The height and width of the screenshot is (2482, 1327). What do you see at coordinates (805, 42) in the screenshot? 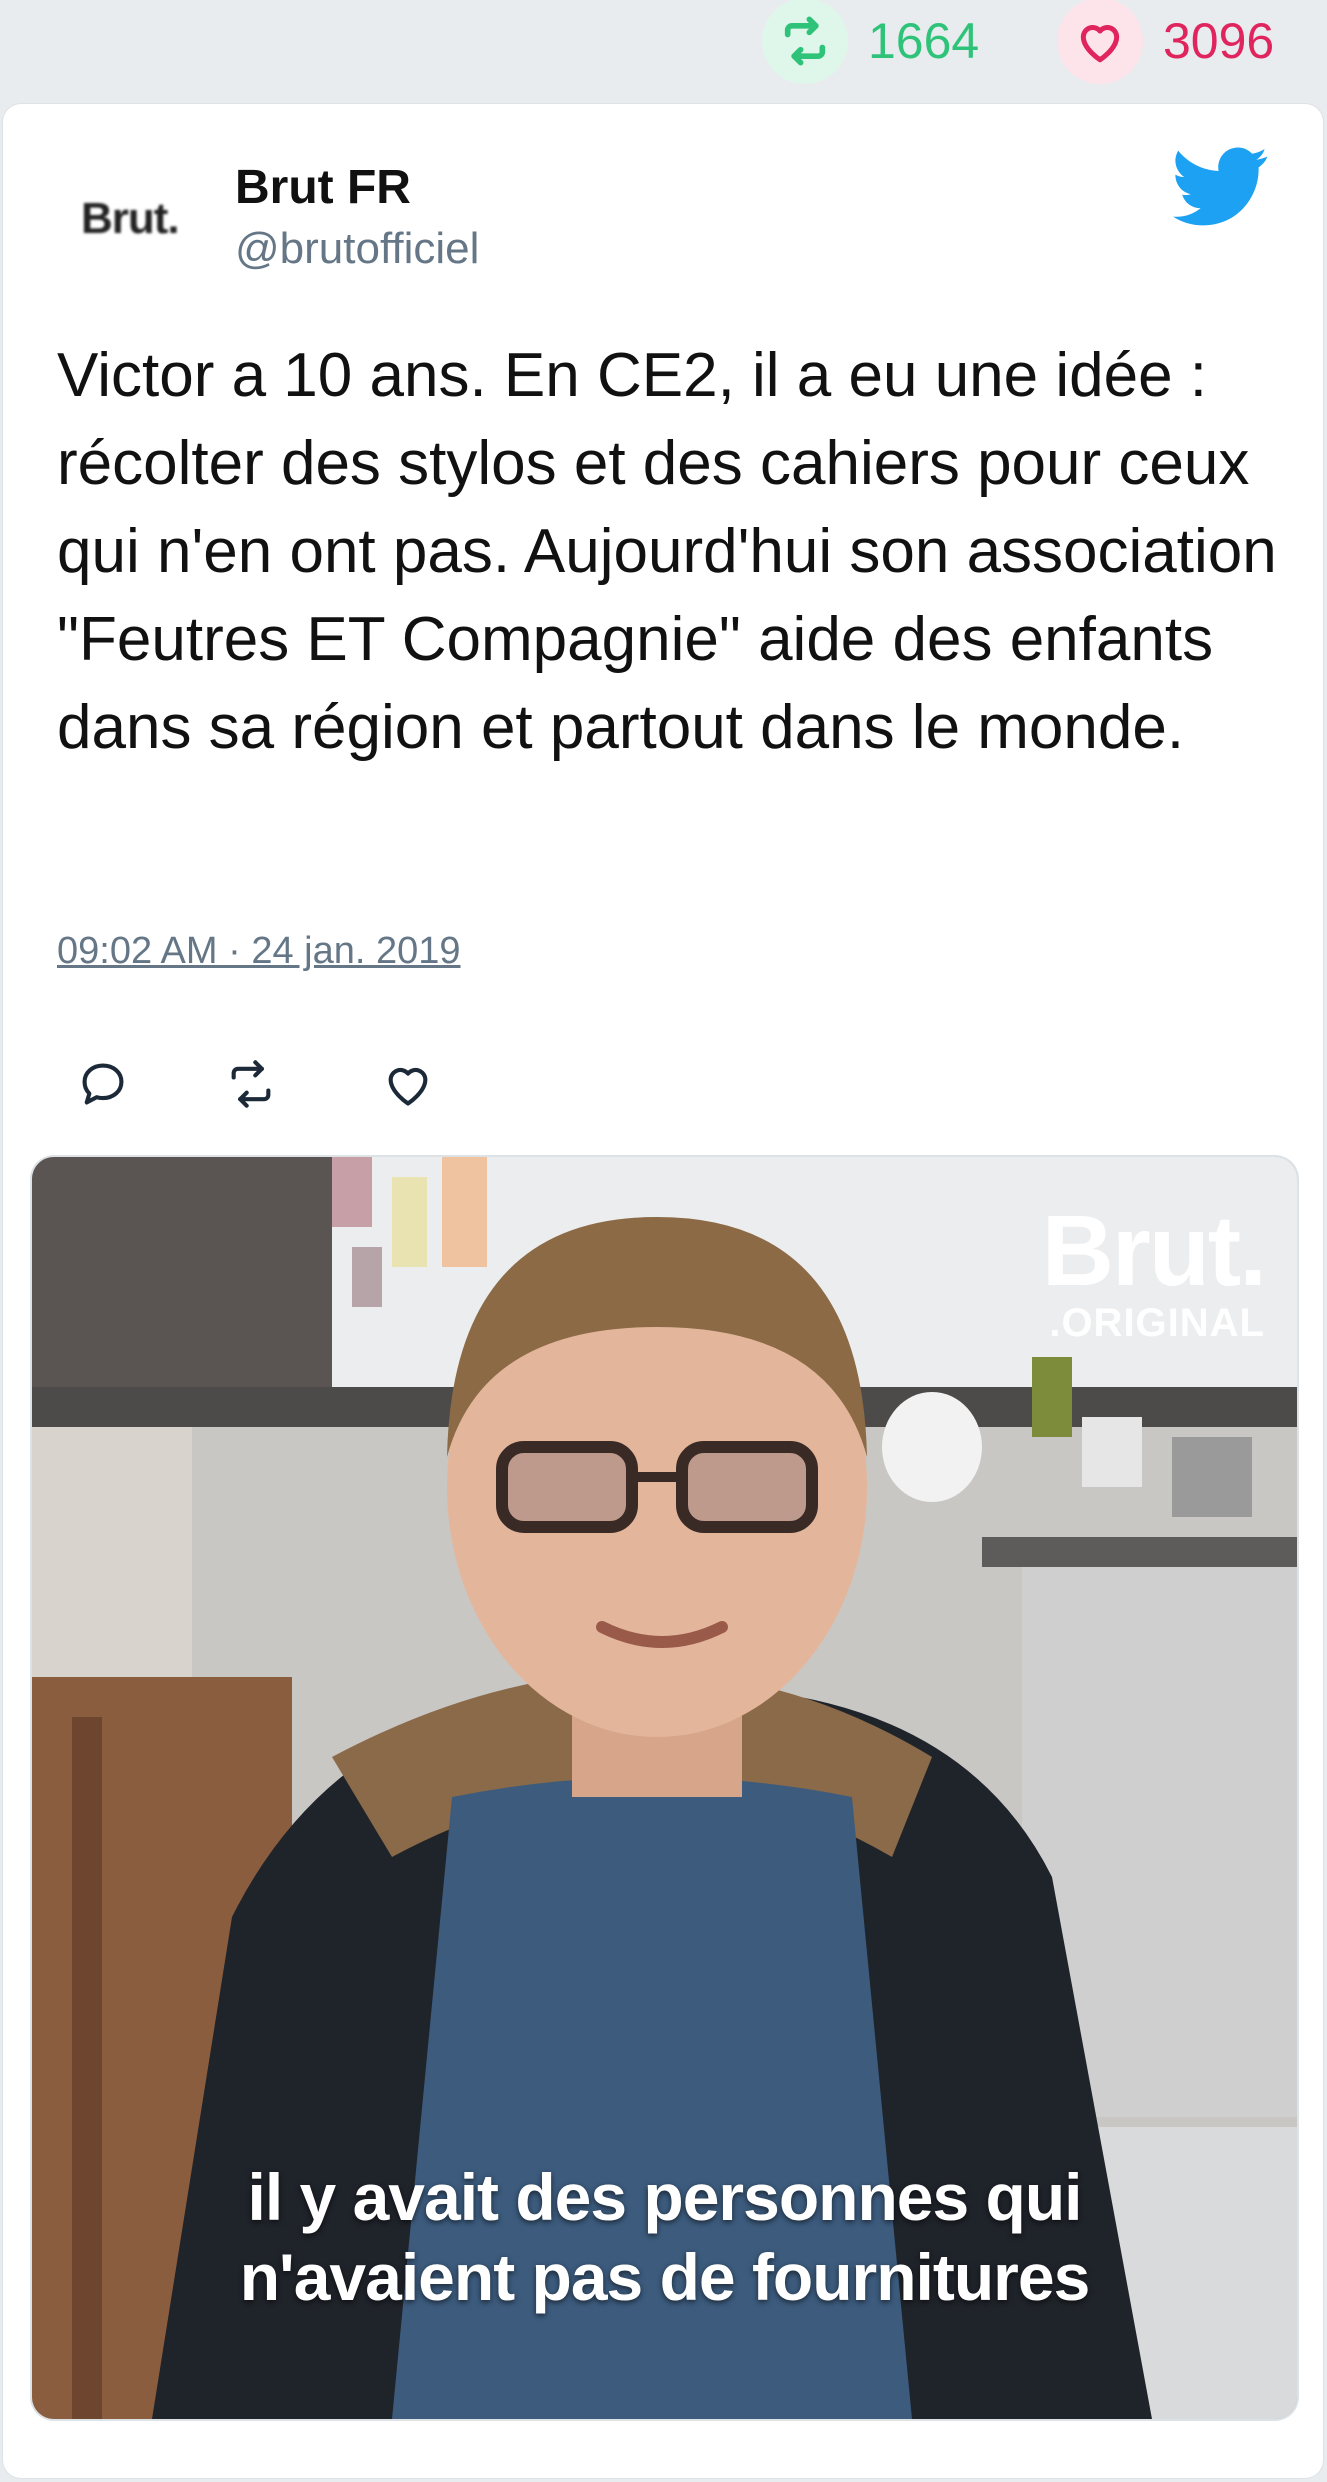
I see `retweet-stat-icon` at bounding box center [805, 42].